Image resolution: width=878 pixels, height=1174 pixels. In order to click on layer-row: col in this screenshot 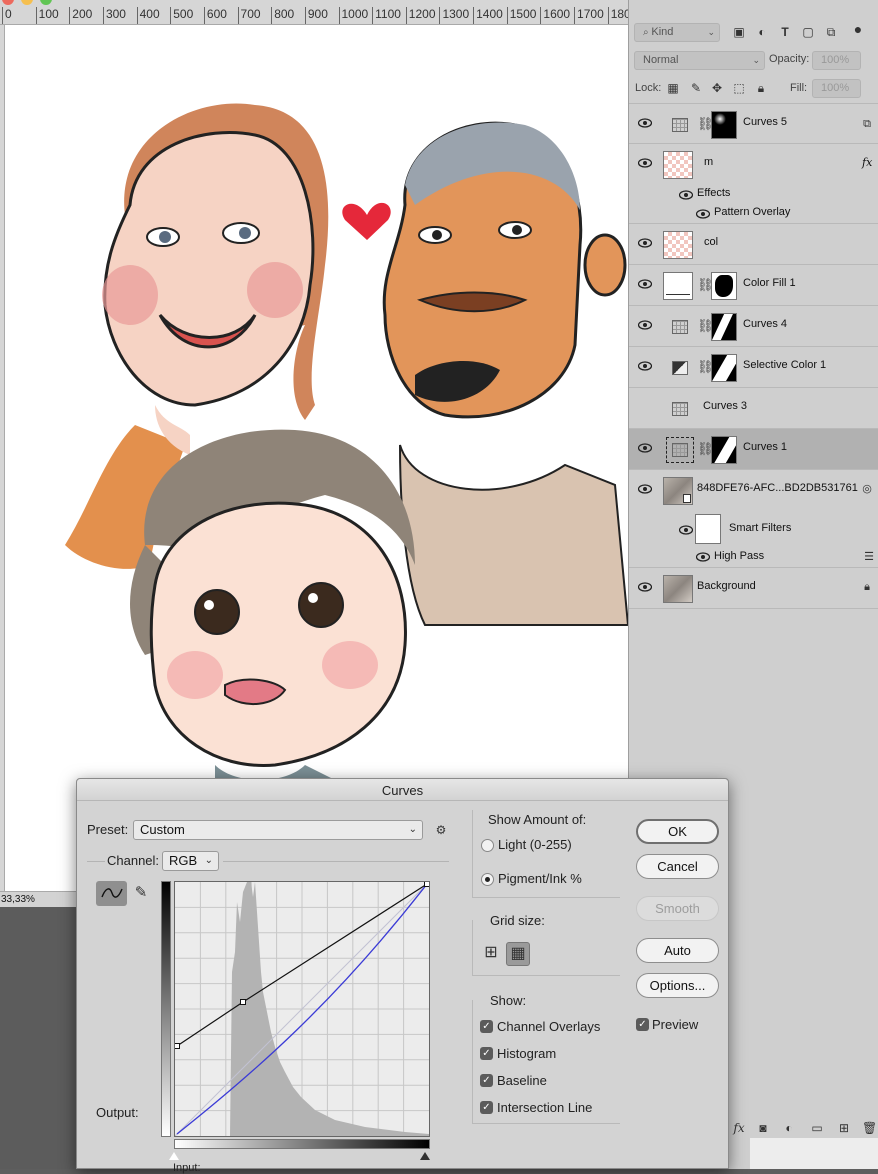, I will do `click(753, 244)`.